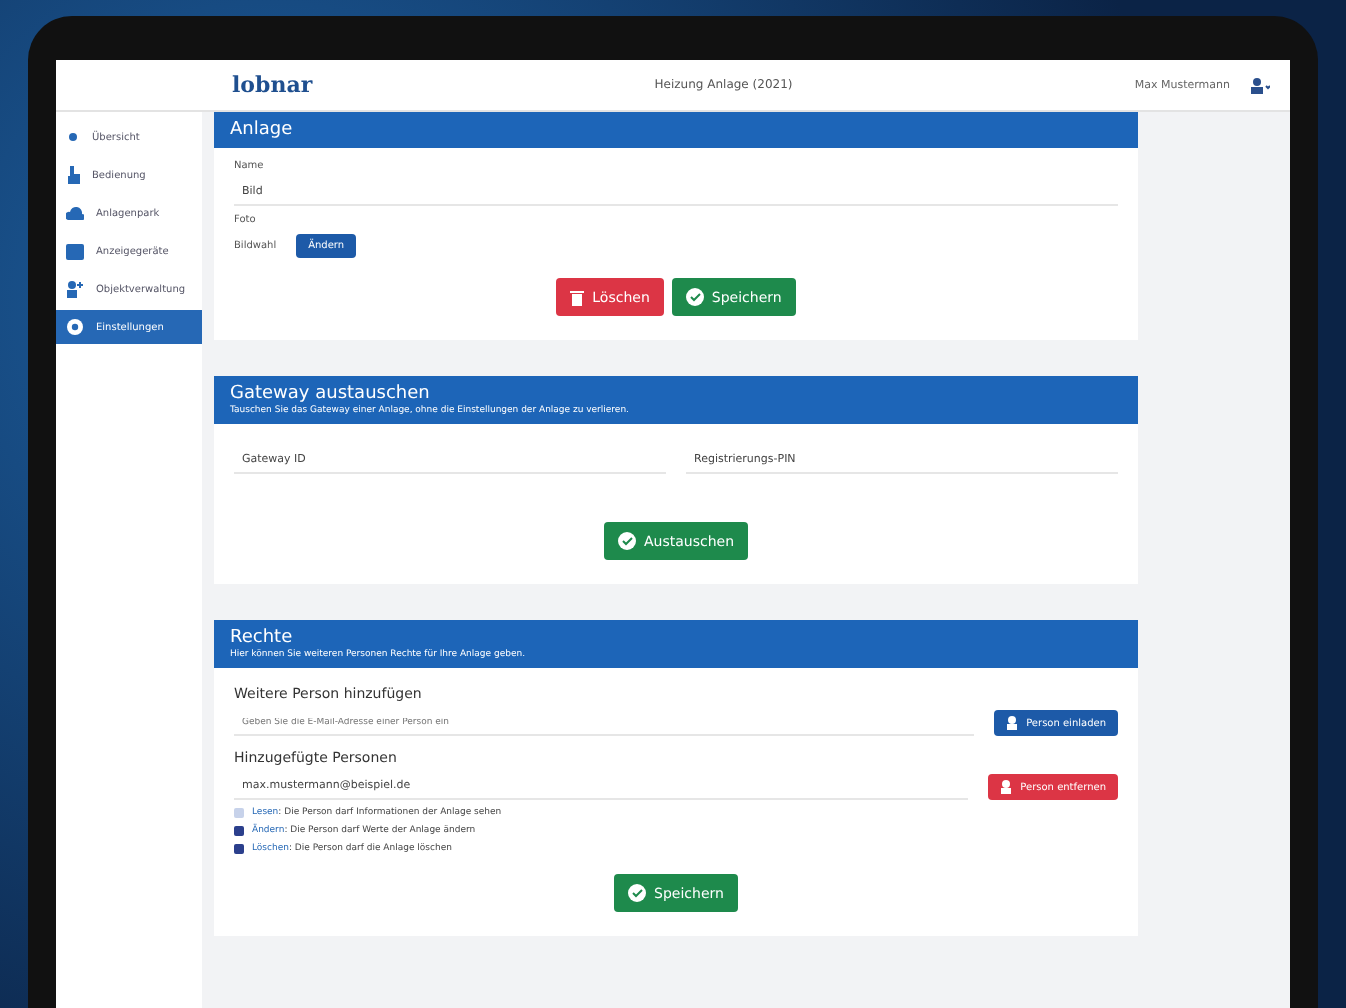 The width and height of the screenshot is (1346, 1008). I want to click on dot-icon, so click(73, 137).